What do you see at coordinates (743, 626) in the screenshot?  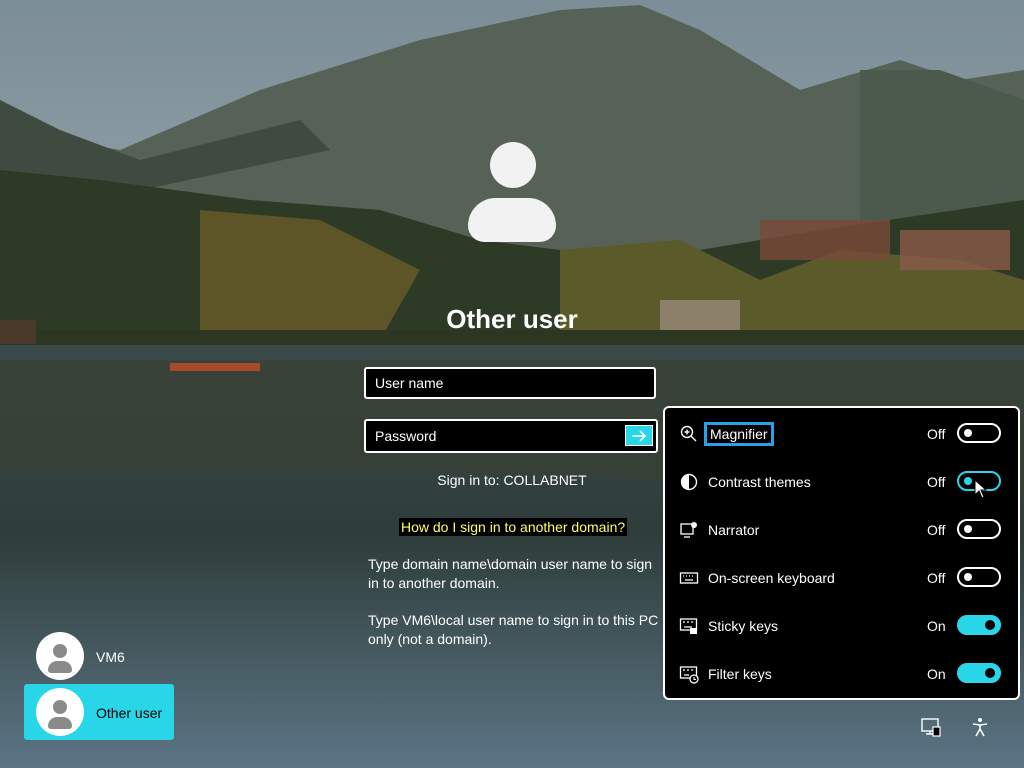 I see `a11y-label-sticky-keys: Sticky keys` at bounding box center [743, 626].